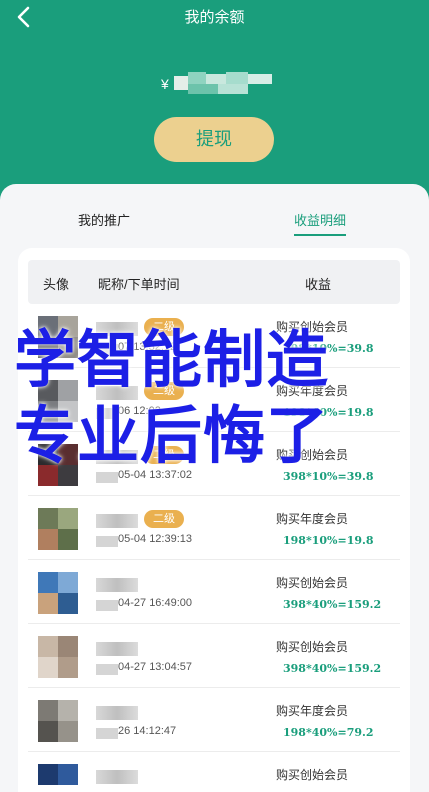 This screenshot has width=429, height=792. What do you see at coordinates (214, 656) in the screenshot?
I see `table-row: 04-27 13:04:57 购买创始会员 398*40%=159.2` at bounding box center [214, 656].